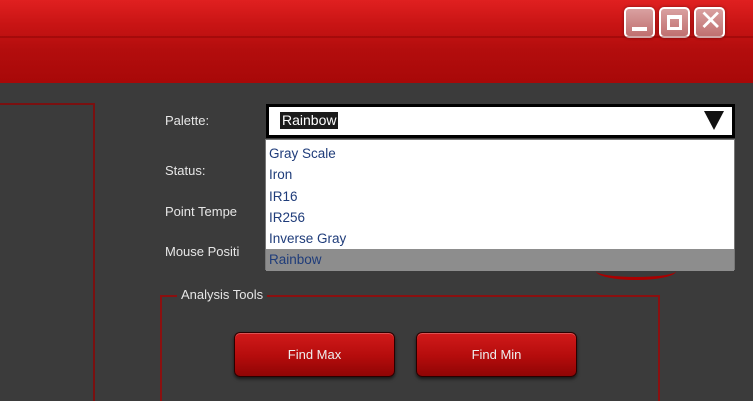 The width and height of the screenshot is (753, 401). What do you see at coordinates (314, 354) in the screenshot?
I see `find-max-button: Find Max` at bounding box center [314, 354].